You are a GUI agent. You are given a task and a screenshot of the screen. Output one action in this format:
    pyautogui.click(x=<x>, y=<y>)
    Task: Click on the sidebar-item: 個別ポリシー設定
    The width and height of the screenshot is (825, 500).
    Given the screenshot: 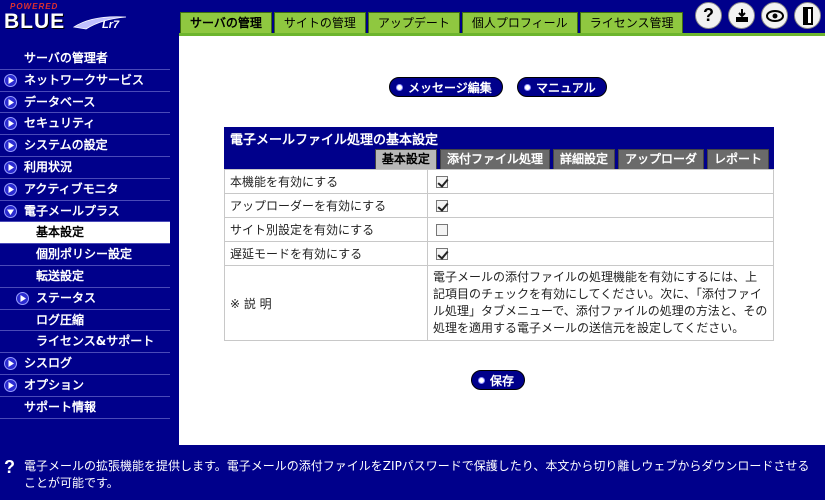 What is the action you would take?
    pyautogui.click(x=85, y=255)
    